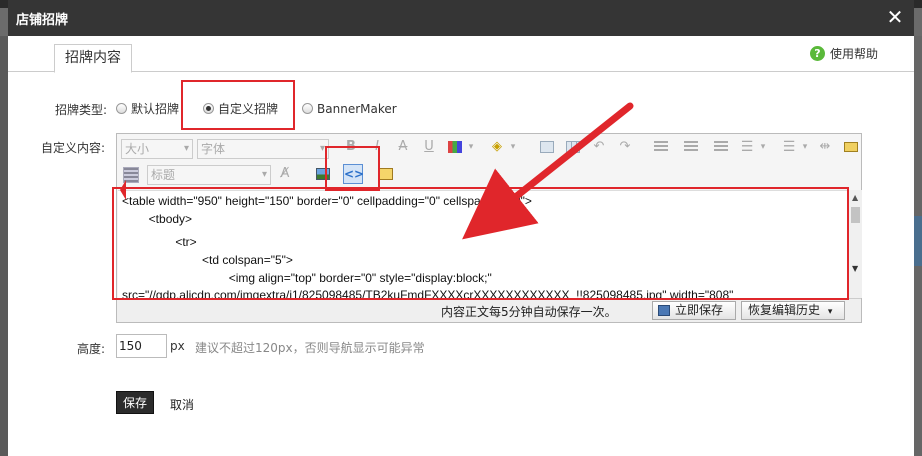  I want to click on radio-custom-sign: 自定义招牌, so click(240, 108).